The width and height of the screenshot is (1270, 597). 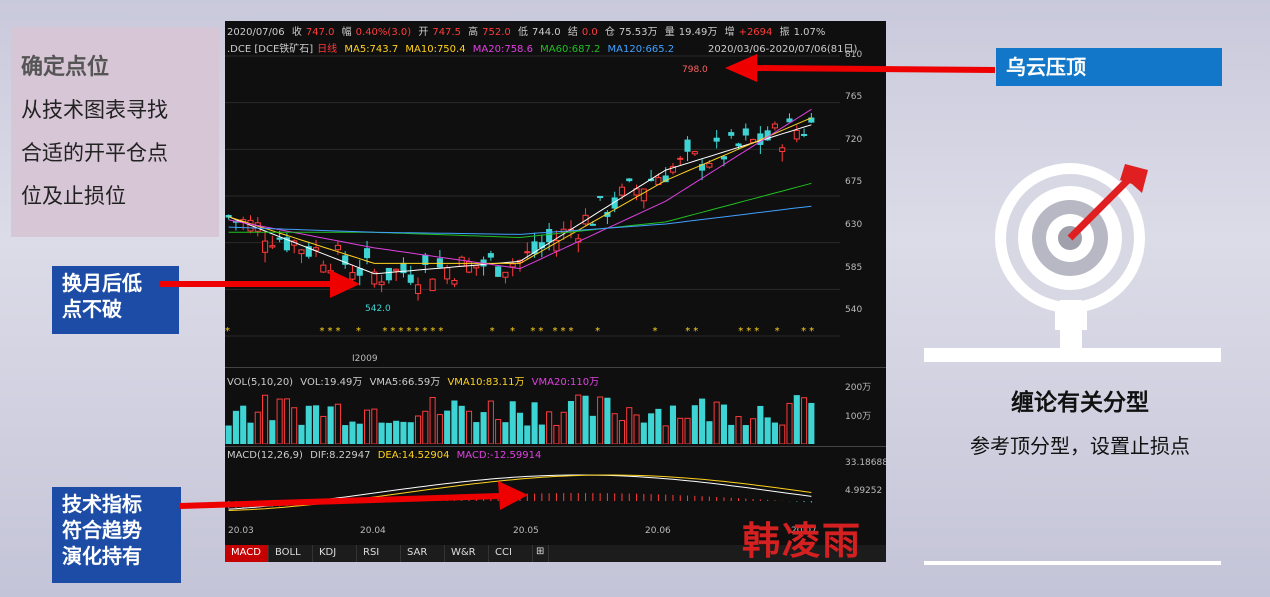 I want to click on fractal-text: 参考顶分型，设置止损点, so click(x=1080, y=446).